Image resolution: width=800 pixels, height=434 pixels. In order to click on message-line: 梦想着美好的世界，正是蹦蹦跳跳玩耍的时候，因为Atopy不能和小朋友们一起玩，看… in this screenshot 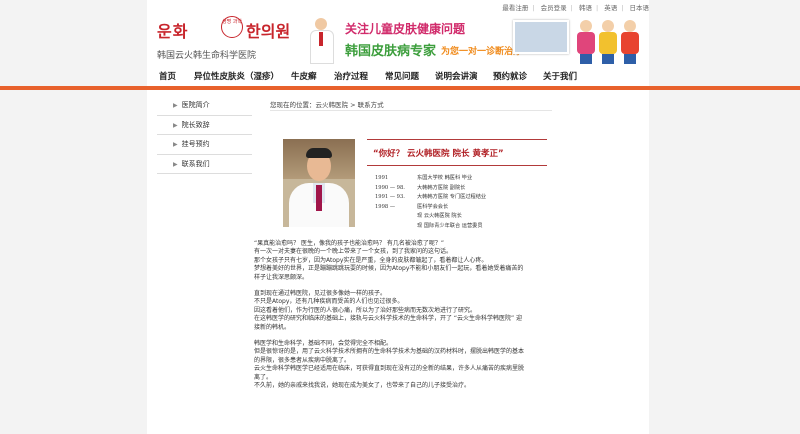, I will do `click(389, 269)`.